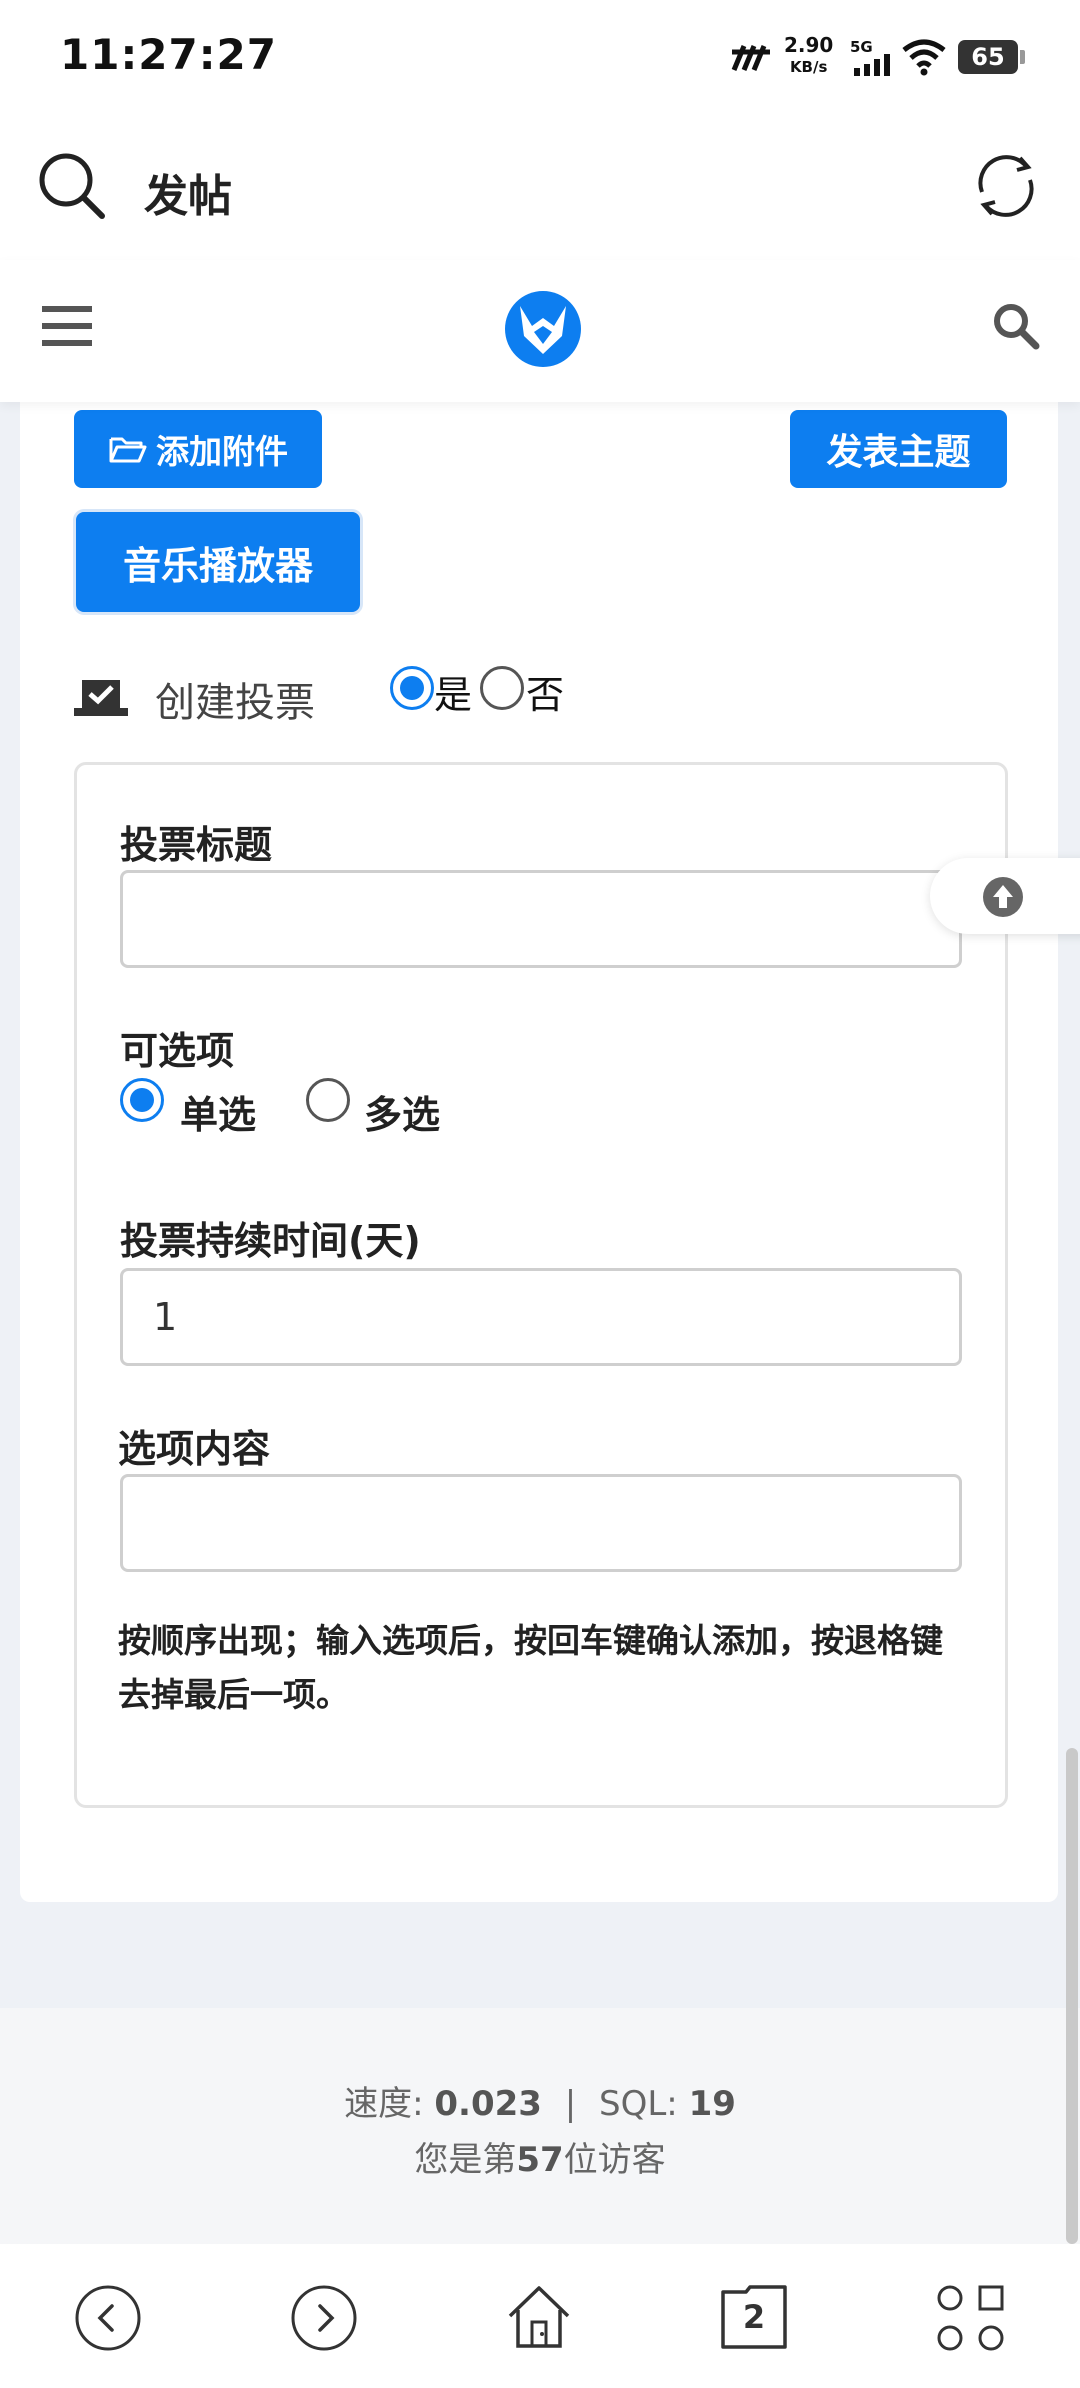 Image resolution: width=1080 pixels, height=2388 pixels. Describe the element at coordinates (540, 2160) in the screenshot. I see `visitor-count: 57` at that location.